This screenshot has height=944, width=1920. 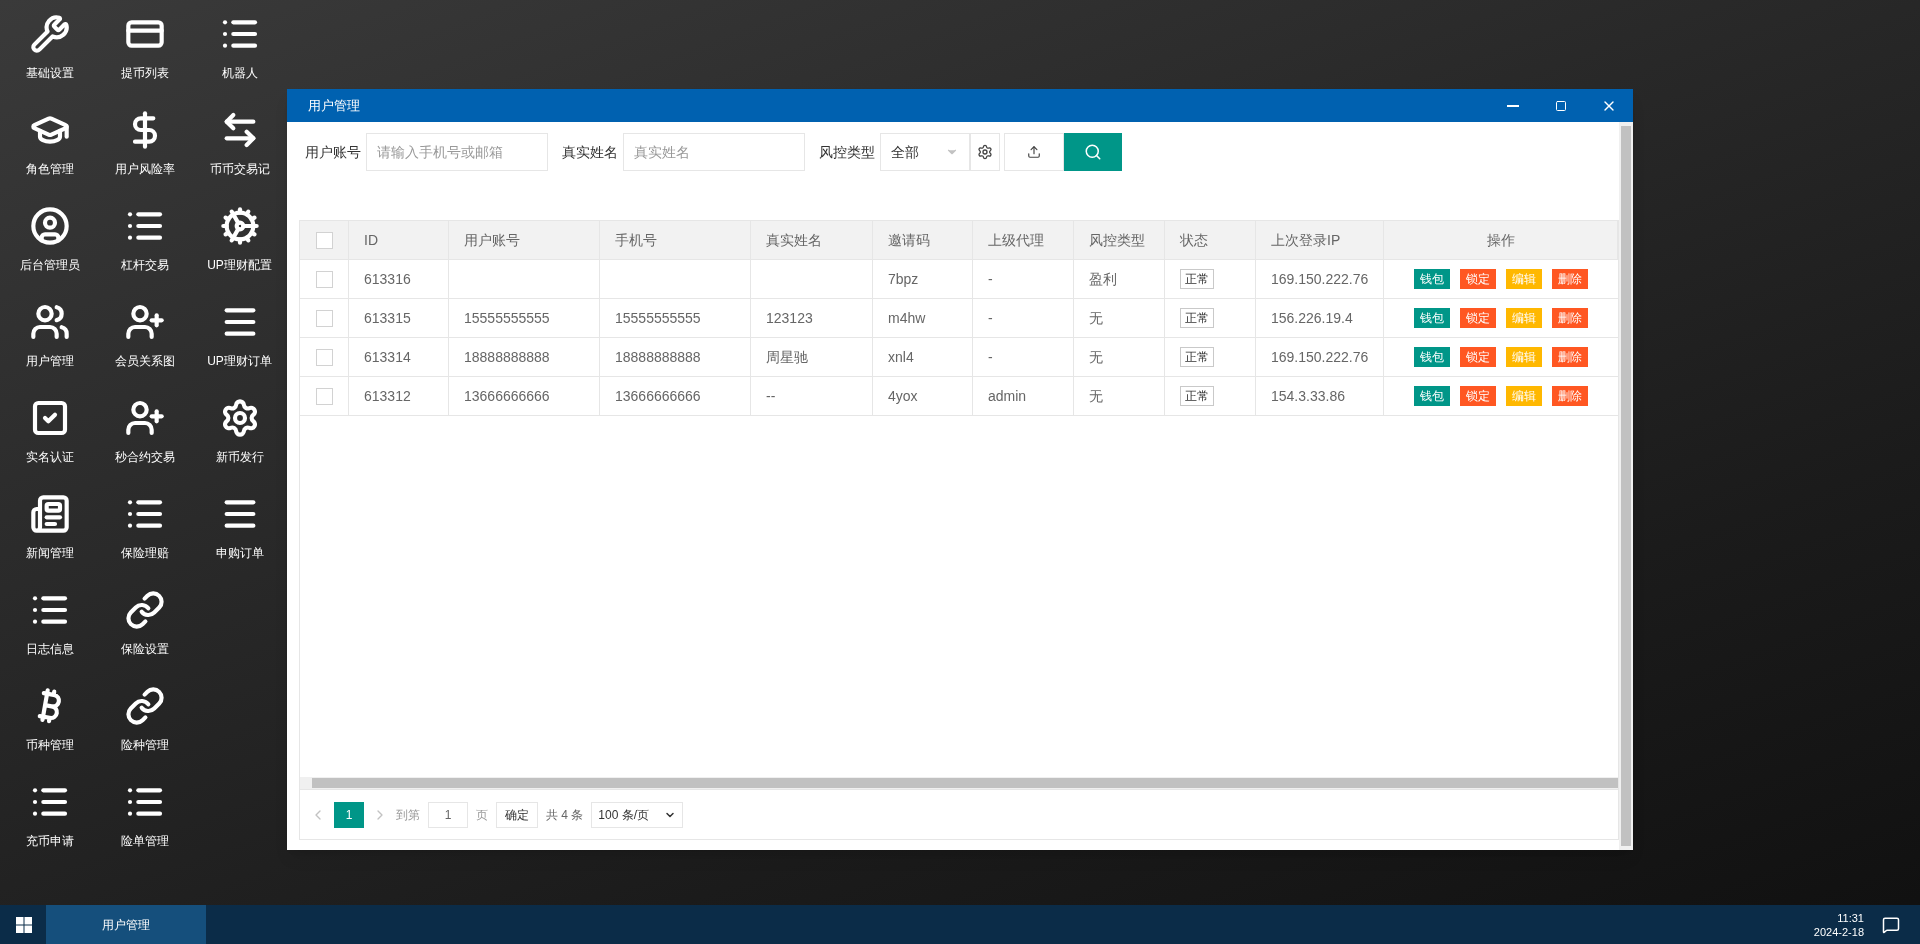 I want to click on table-cell-text: 4yox, so click(x=903, y=396).